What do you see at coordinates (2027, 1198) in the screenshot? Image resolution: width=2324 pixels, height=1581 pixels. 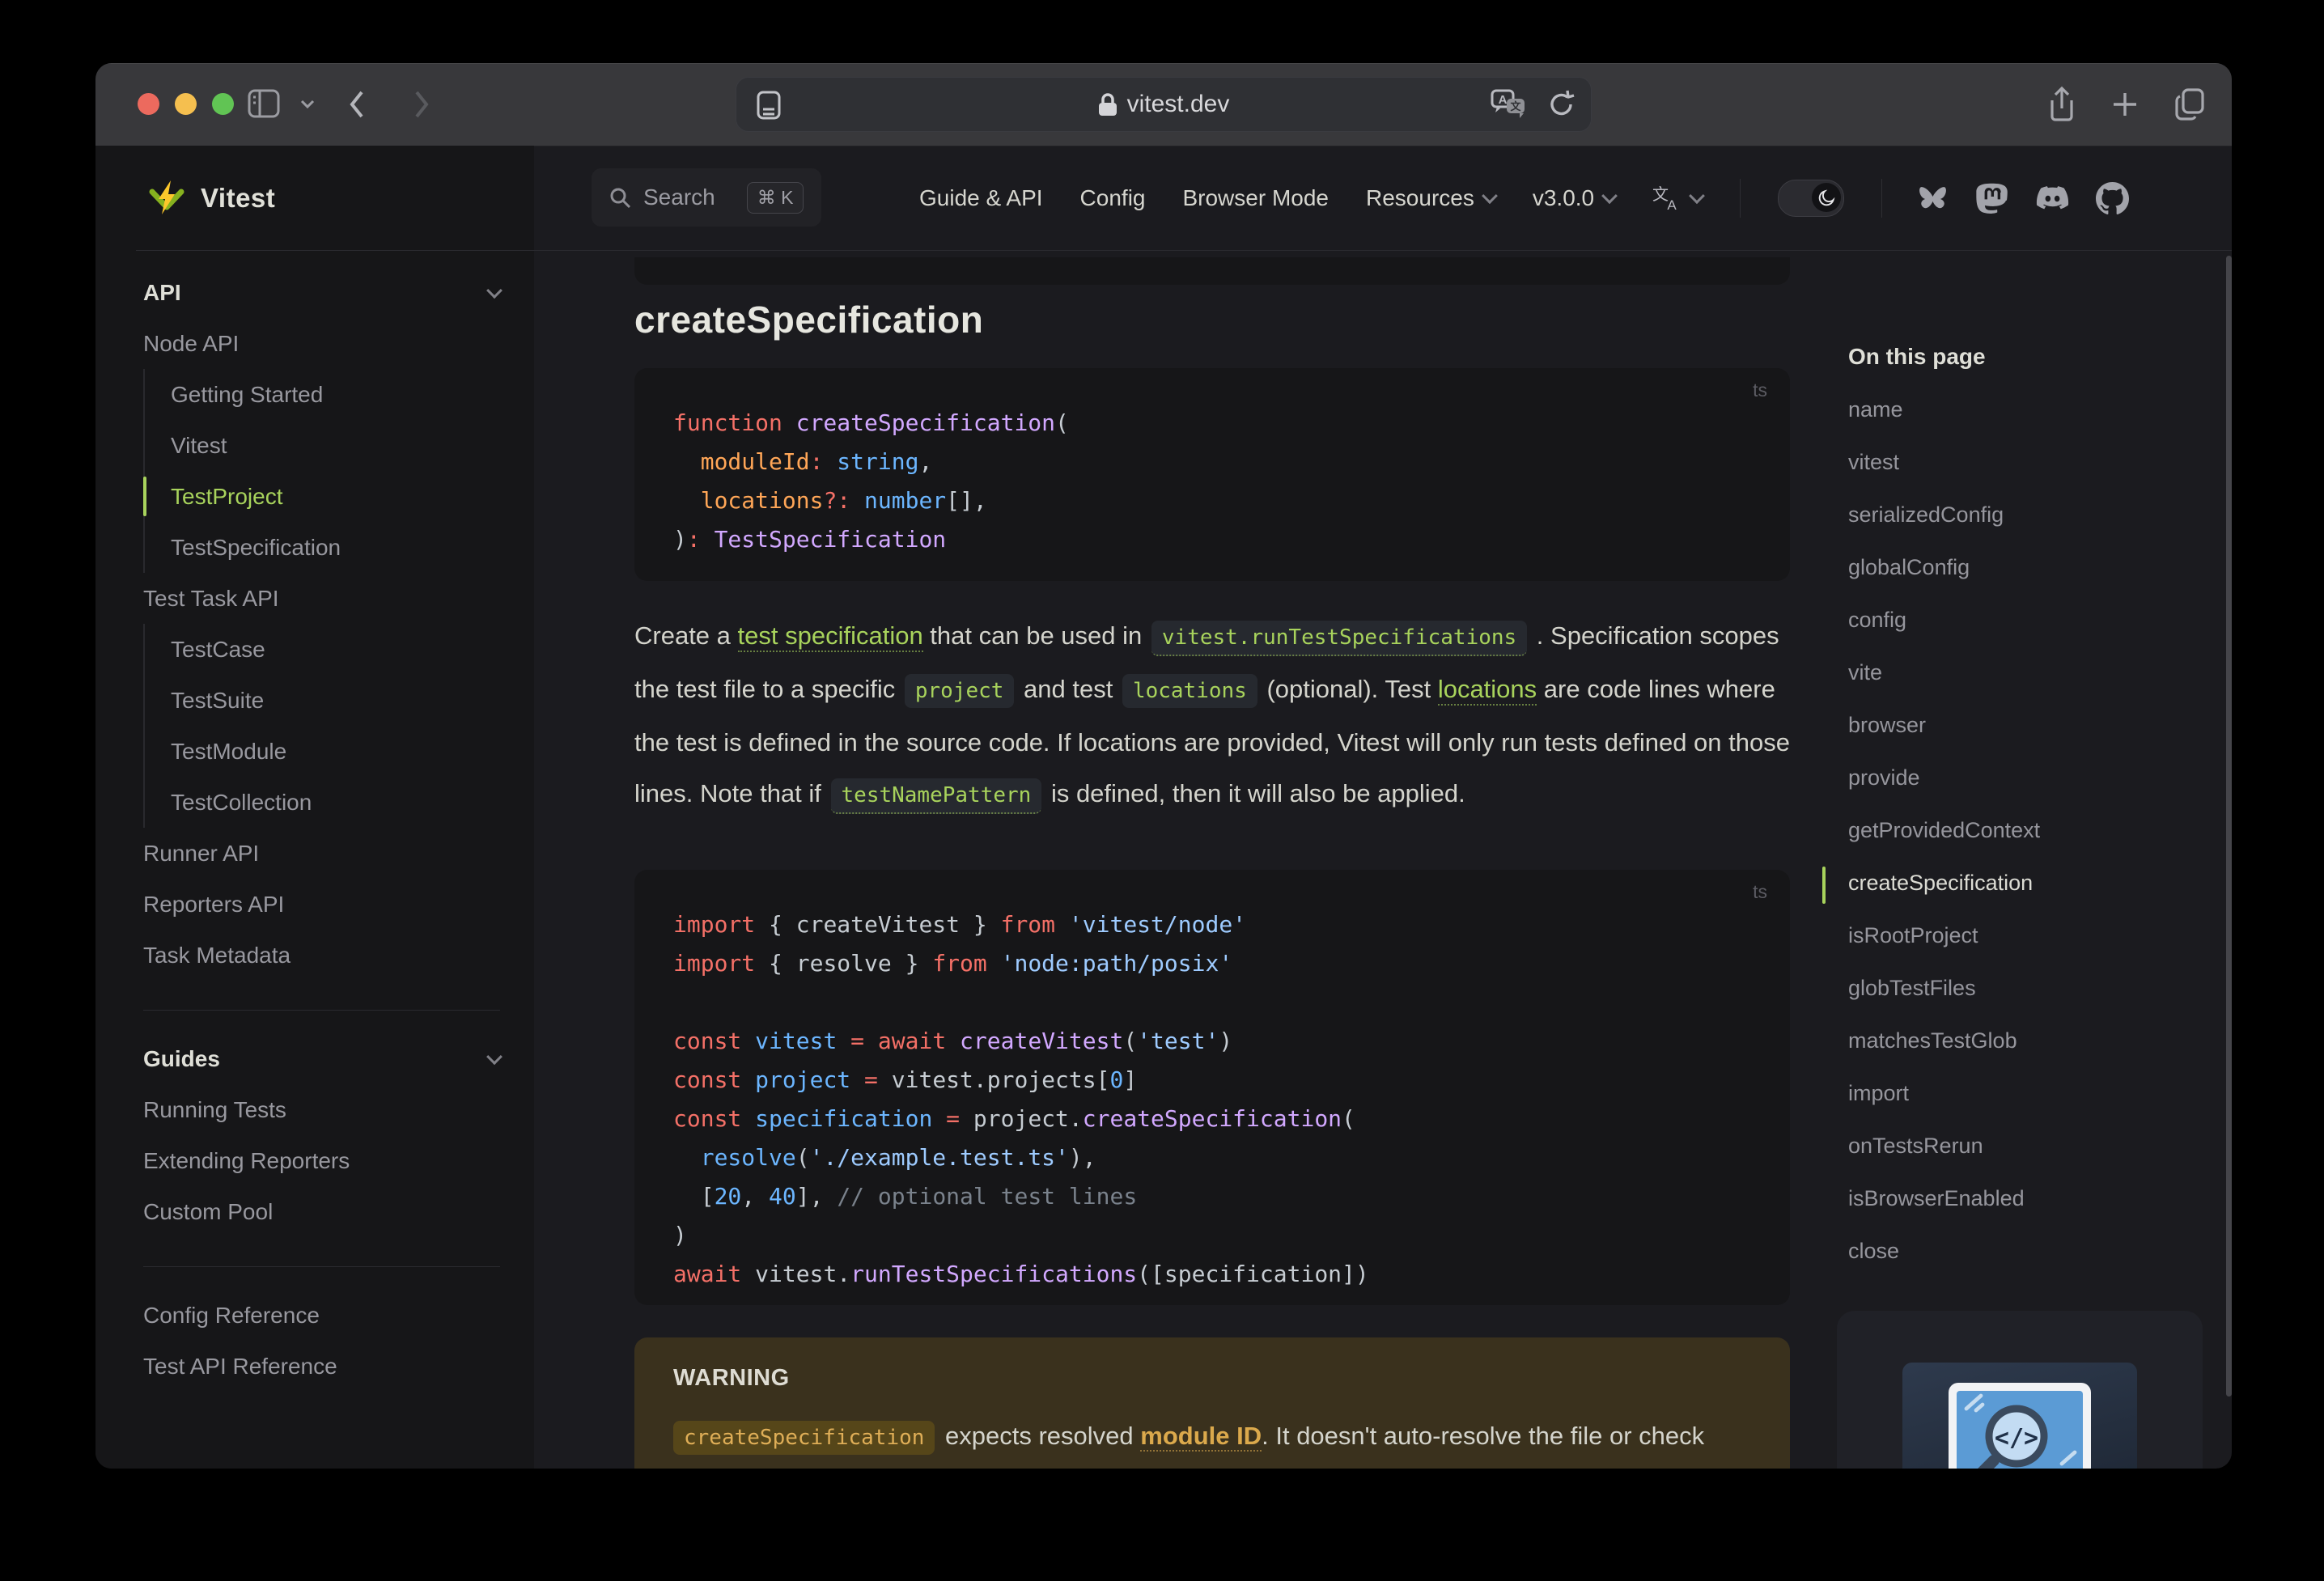 I see `toc-item-isbrowserenabled: isBrowserEnabled` at bounding box center [2027, 1198].